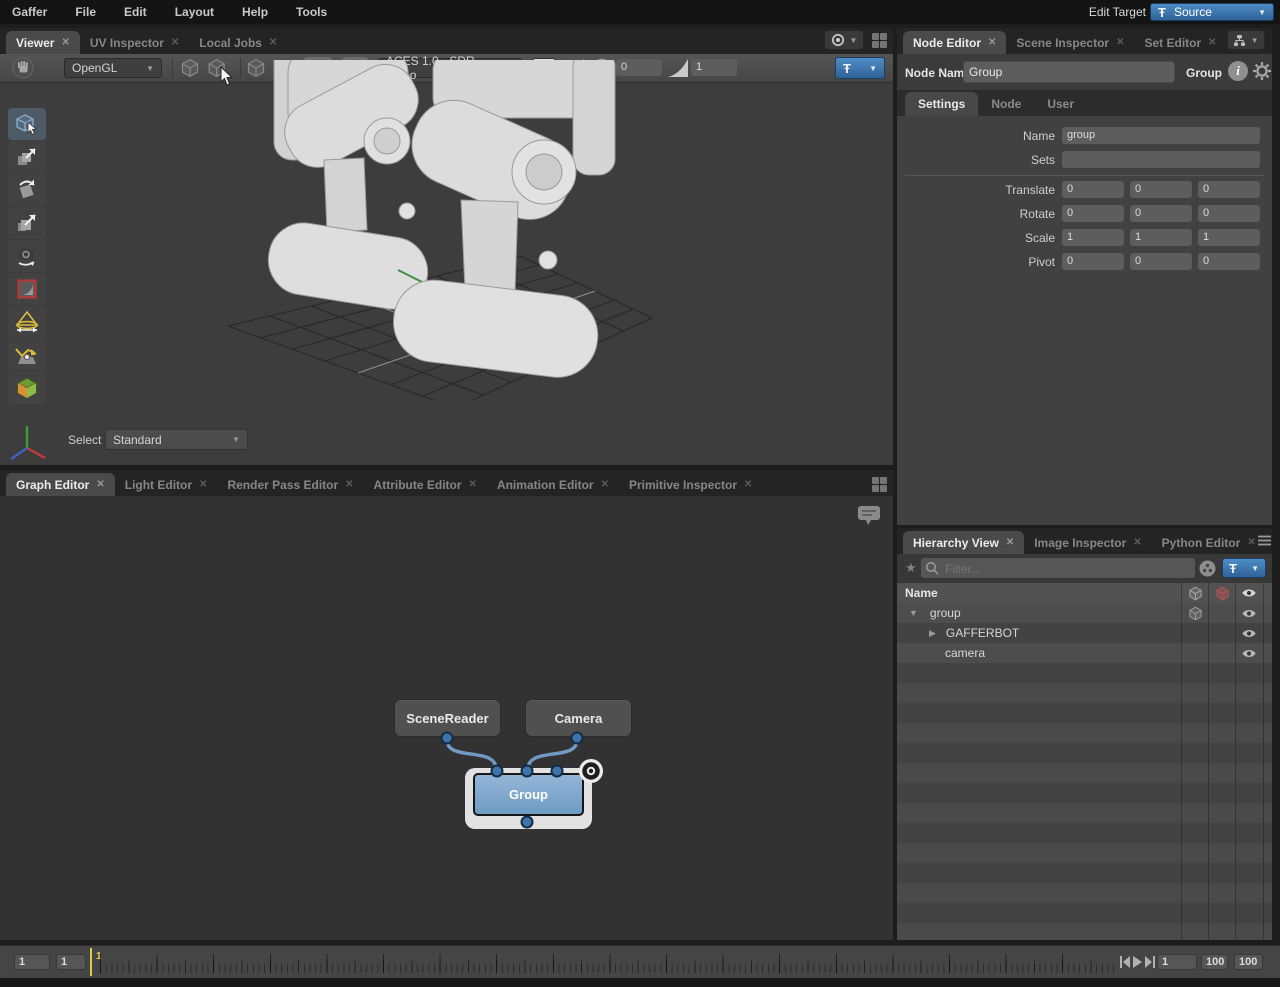  I want to click on hierarchy-focus-menu-button: Ŧ ▼, so click(1244, 568).